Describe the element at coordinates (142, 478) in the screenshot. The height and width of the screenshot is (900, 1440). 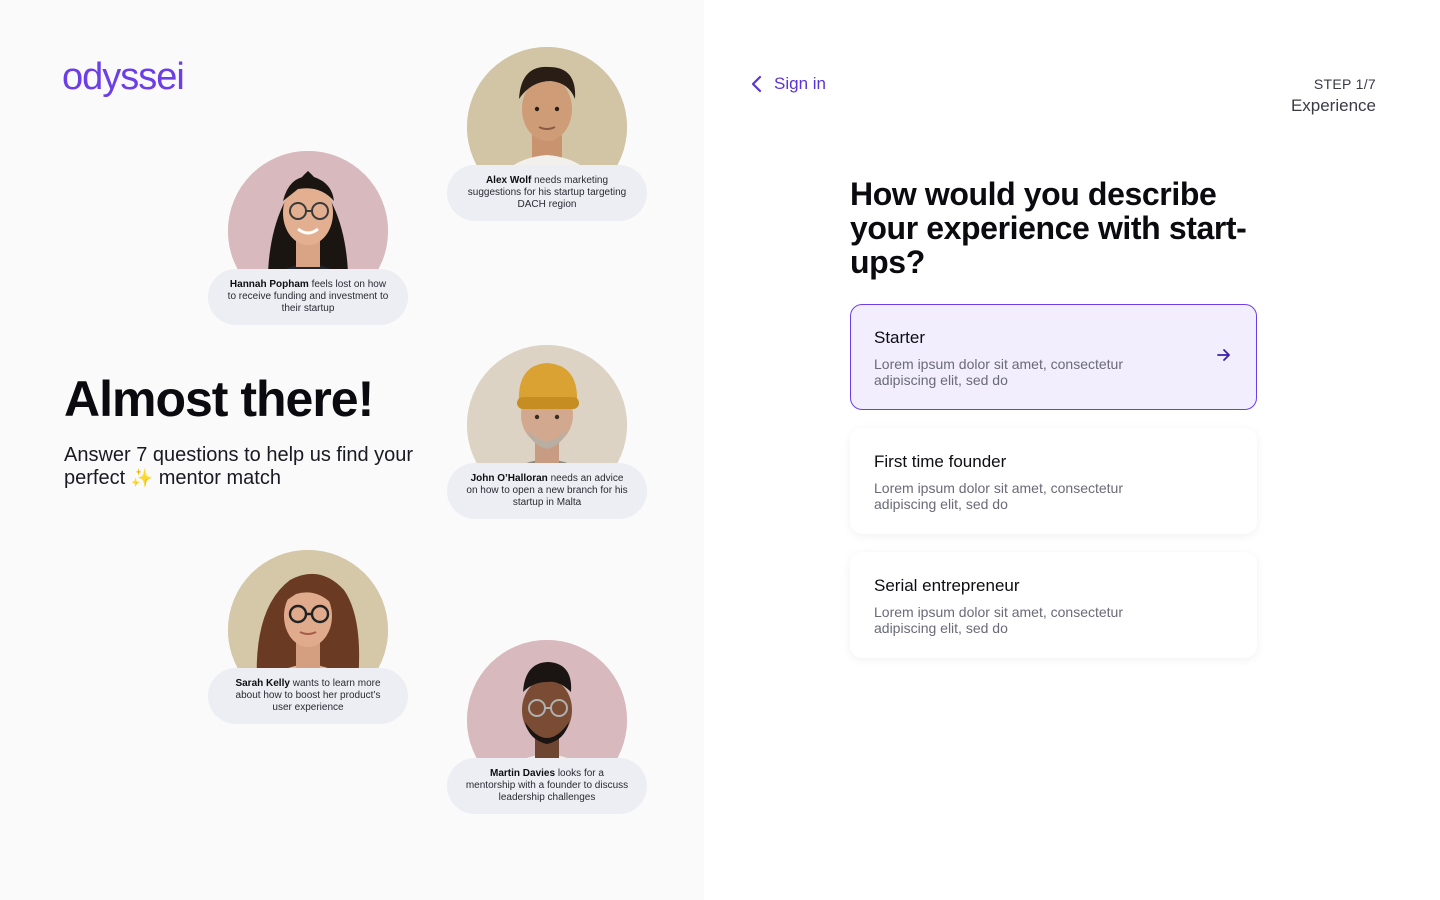
I see `sparkles-icon: ✨` at that location.